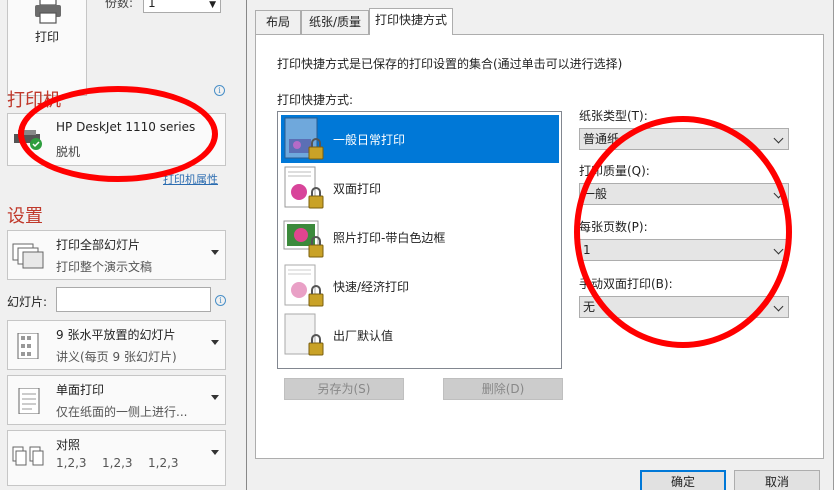  I want to click on print-quality-label: 打印质量(Q):, so click(614, 171).